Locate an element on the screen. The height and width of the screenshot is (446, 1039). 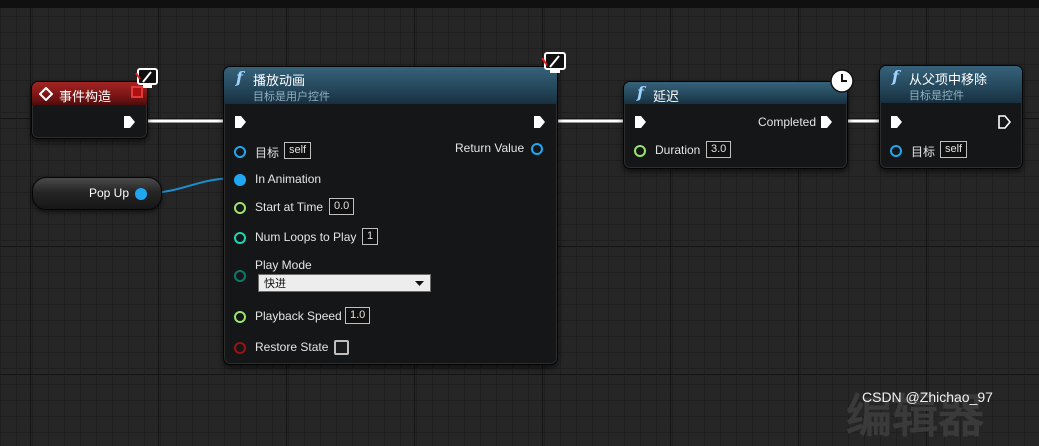
play-mode-dropdown: 快进 is located at coordinates (344, 283).